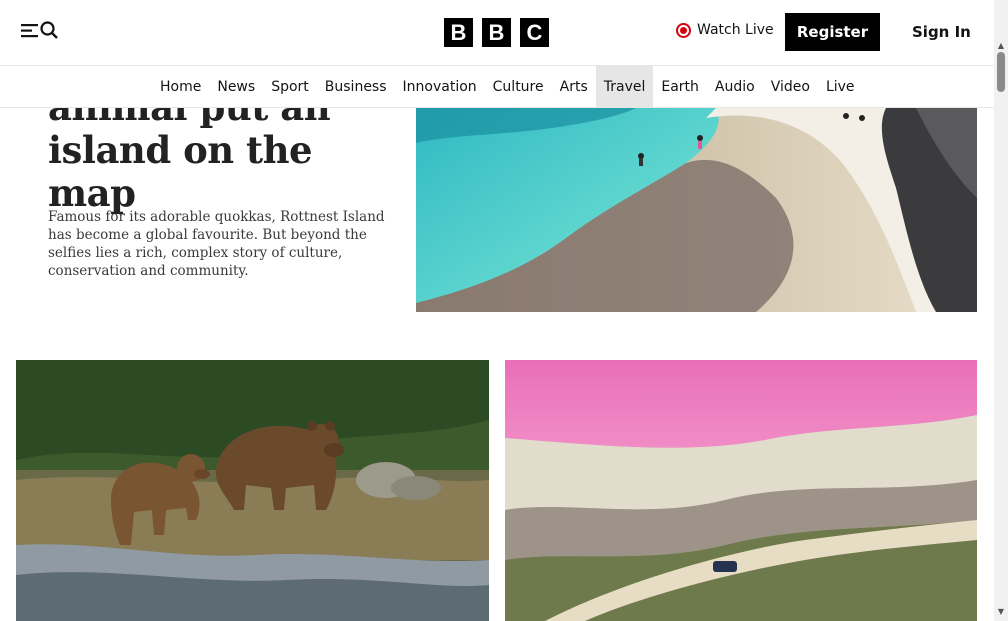  Describe the element at coordinates (458, 32) in the screenshot. I see `logo-letter-b1: B` at that location.